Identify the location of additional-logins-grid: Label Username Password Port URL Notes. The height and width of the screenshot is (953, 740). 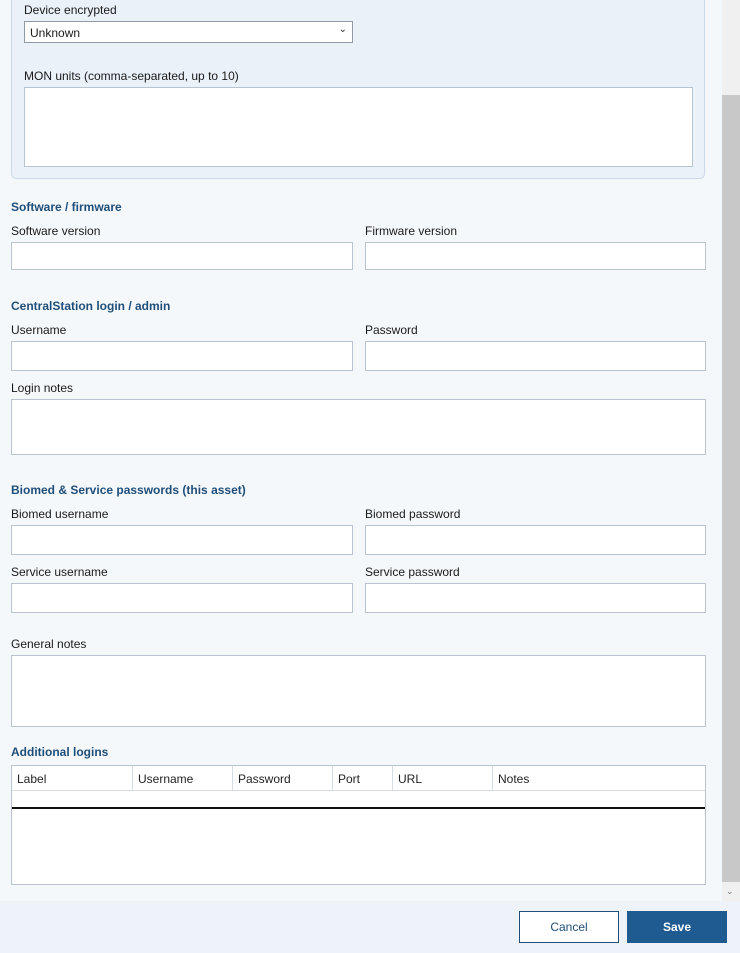
(358, 825).